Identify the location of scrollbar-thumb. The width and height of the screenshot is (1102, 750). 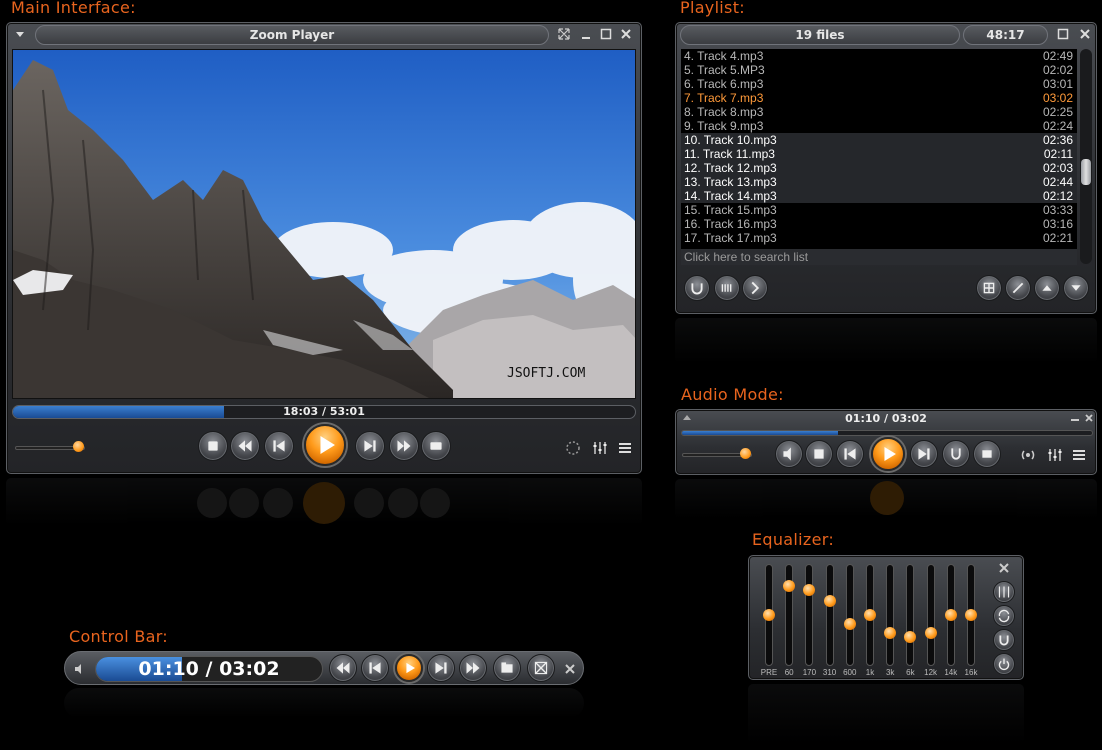
(1086, 172).